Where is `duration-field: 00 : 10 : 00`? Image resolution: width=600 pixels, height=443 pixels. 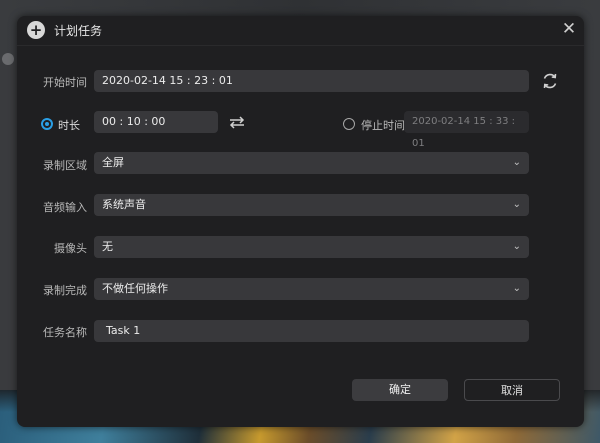
duration-field: 00 : 10 : 00 is located at coordinates (156, 122).